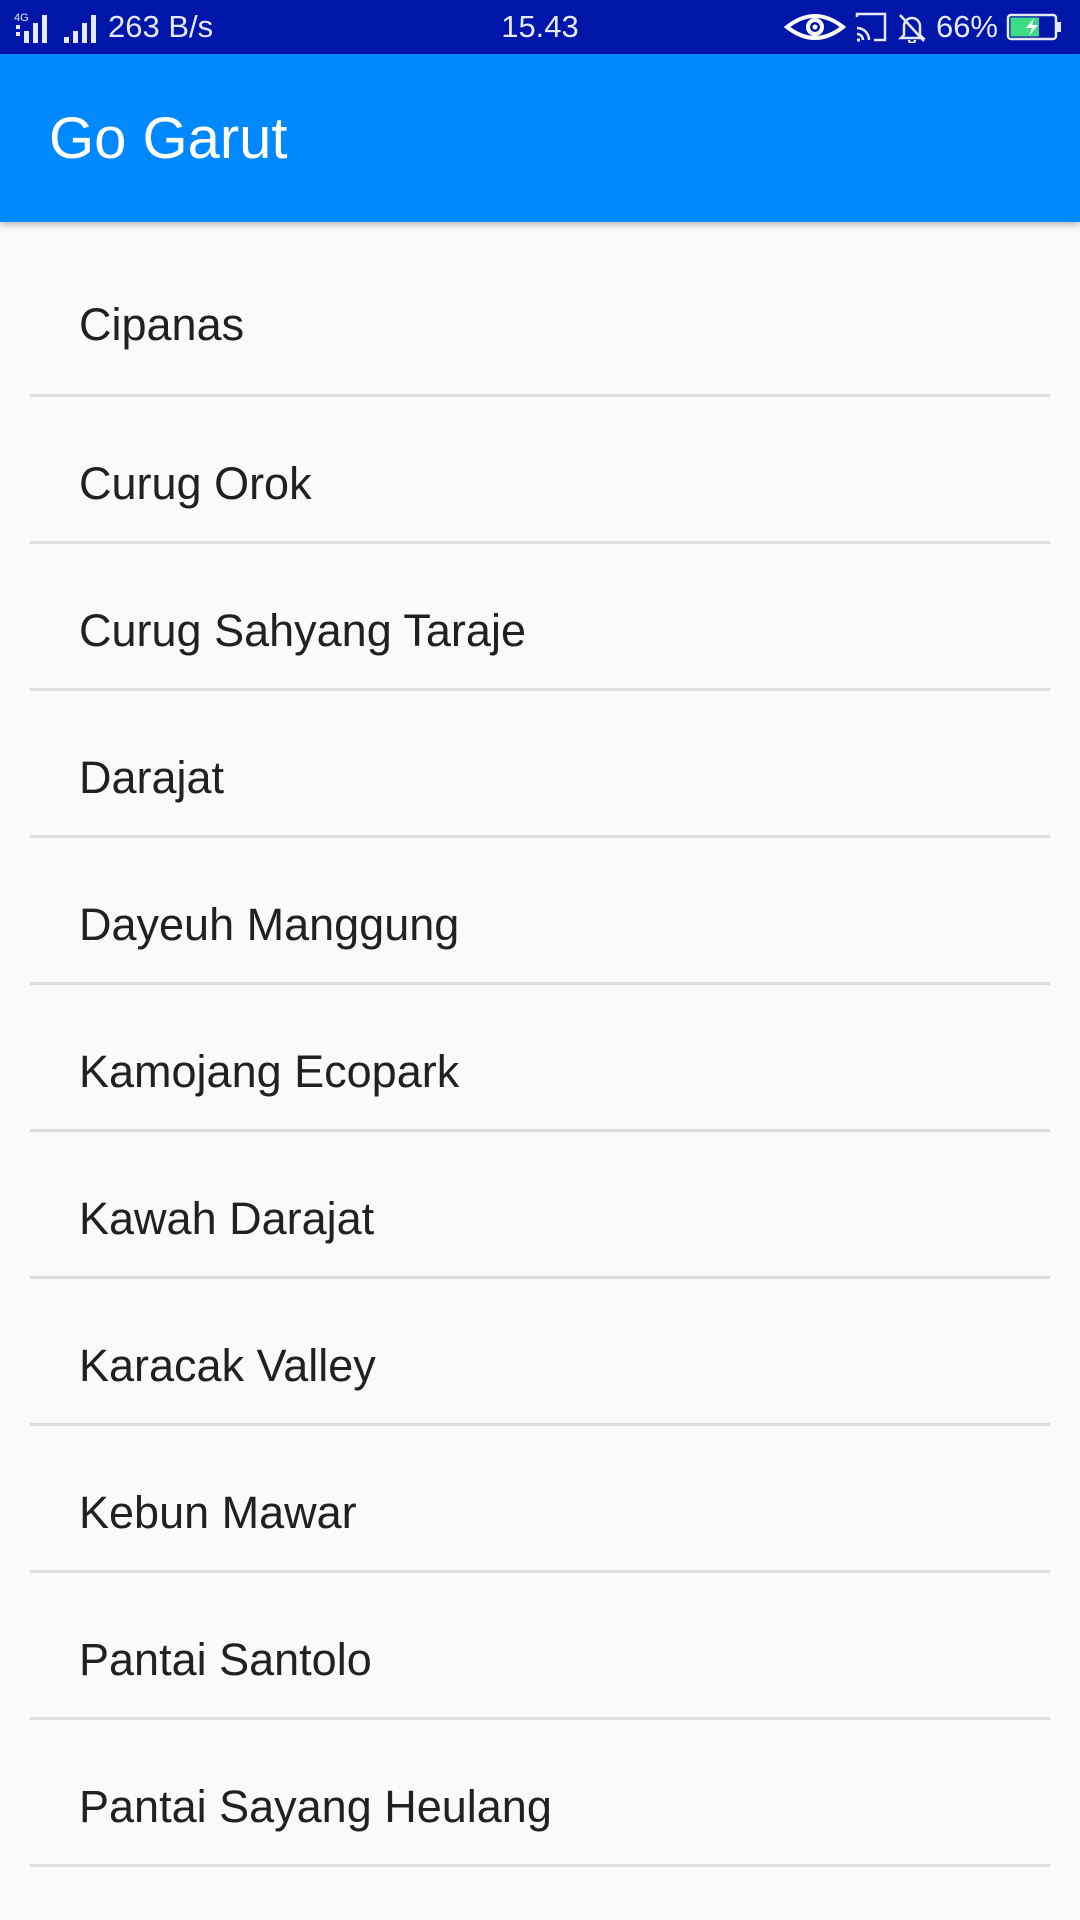  I want to click on list-item: Curug Sahyang Taraje, so click(540, 617).